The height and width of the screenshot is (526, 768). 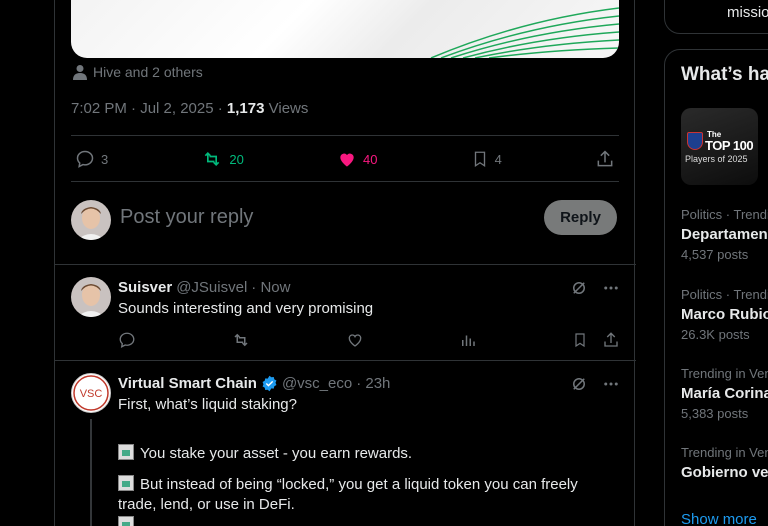 What do you see at coordinates (695, 141) in the screenshot?
I see `nfl-shield-icon` at bounding box center [695, 141].